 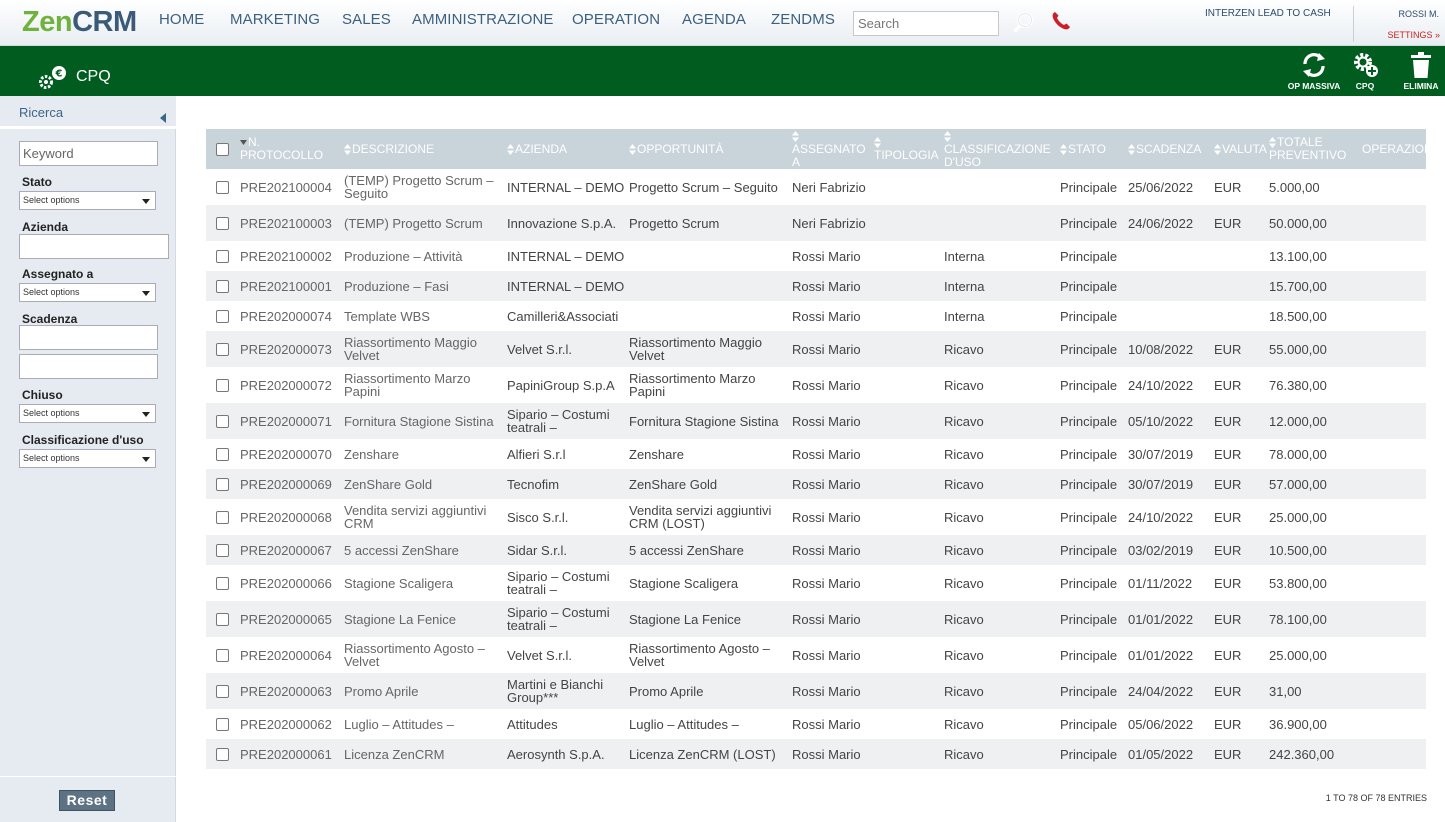 I want to click on cell-descrizione: ZenShare Gold, so click(x=425, y=484).